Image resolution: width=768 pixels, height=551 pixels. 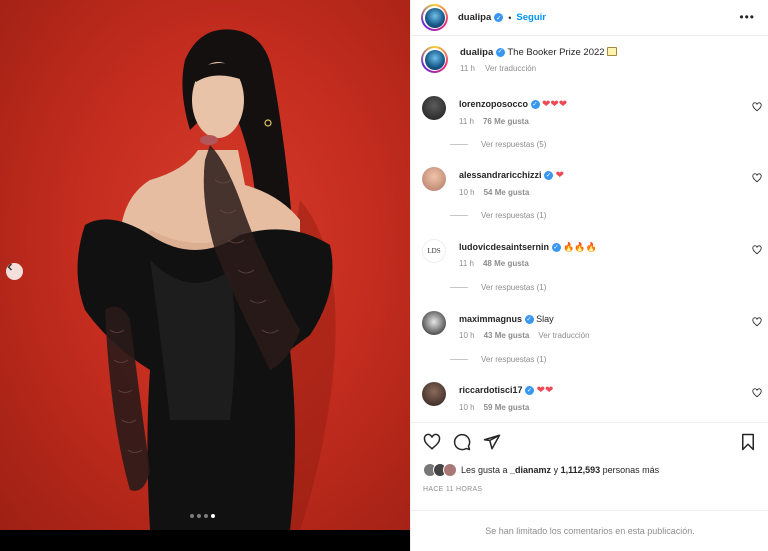 What do you see at coordinates (493, 104) in the screenshot?
I see `commenter-username: lorenzoposocco` at bounding box center [493, 104].